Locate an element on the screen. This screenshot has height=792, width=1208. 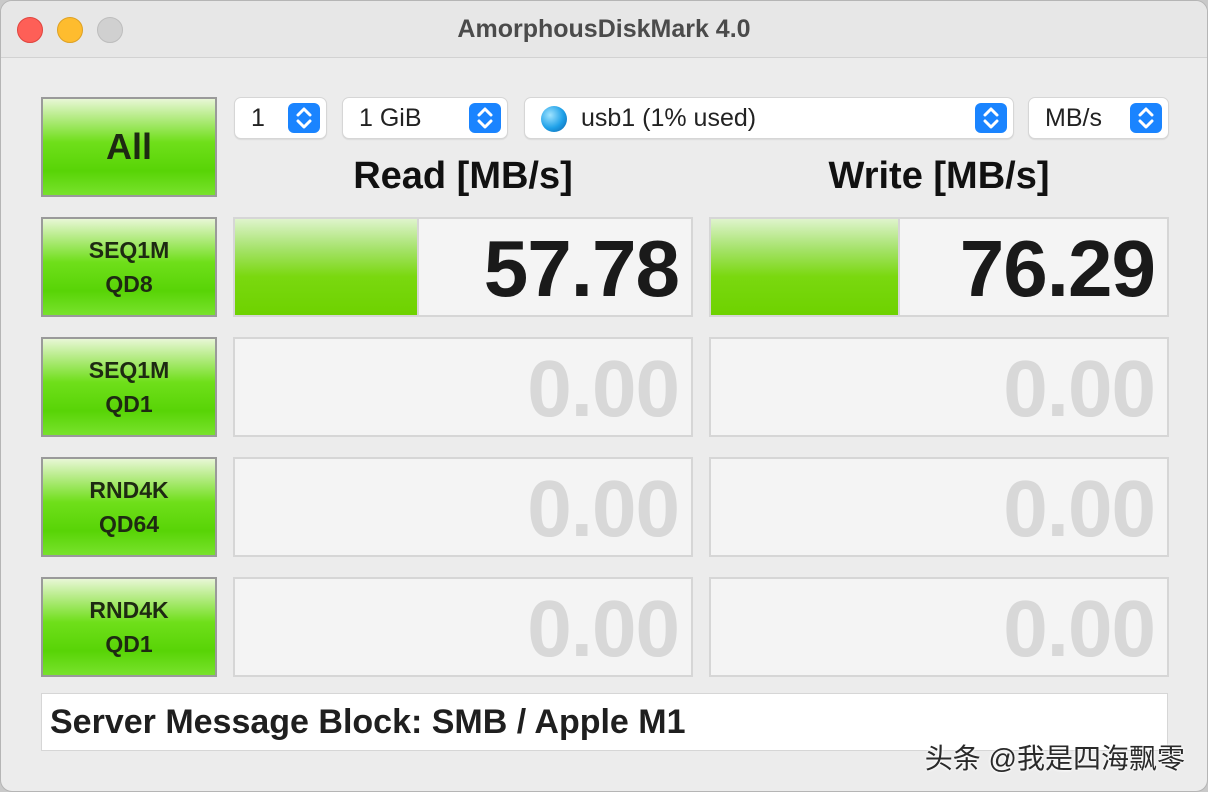
watermark-text: 头条 @我是四海飘零 is located at coordinates (1054, 758).